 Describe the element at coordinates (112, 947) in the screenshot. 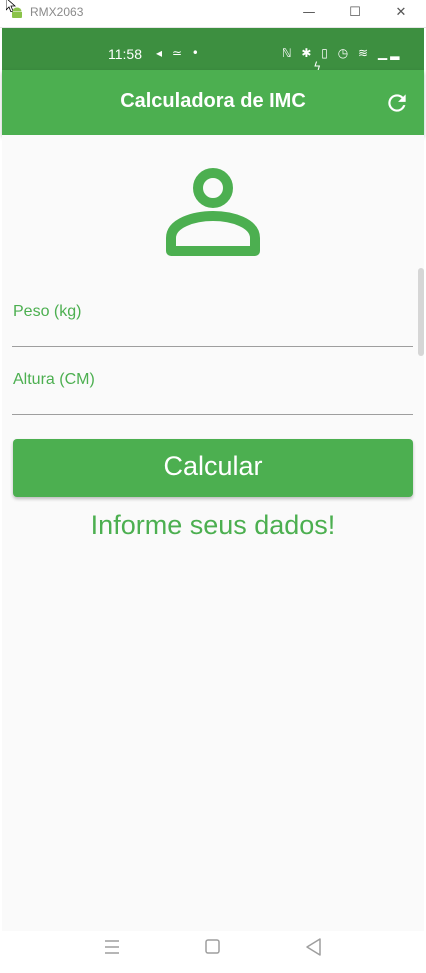

I see `menu-icon` at that location.